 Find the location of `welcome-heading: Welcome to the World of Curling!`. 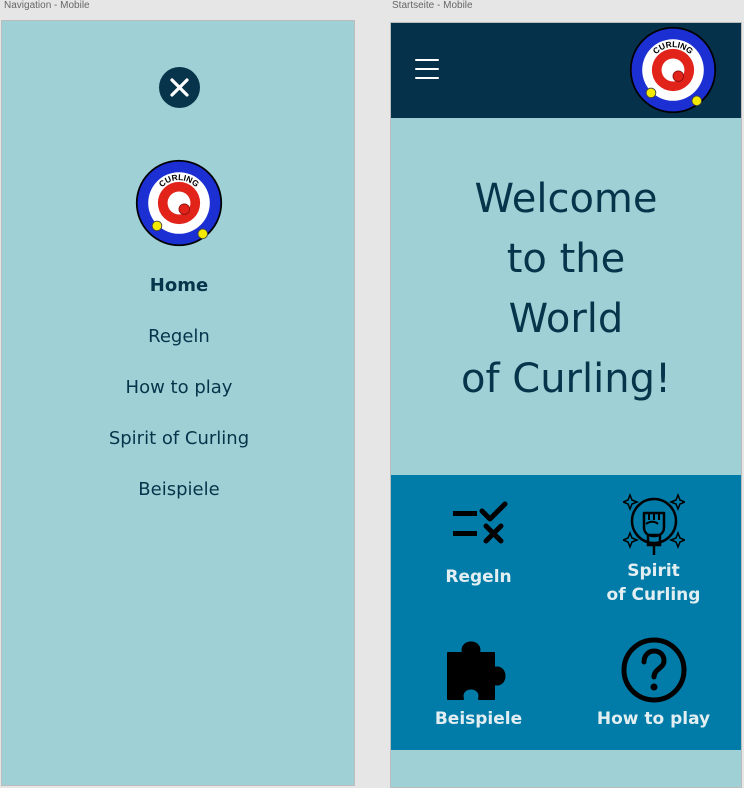

welcome-heading: Welcome to the World of Curling! is located at coordinates (566, 289).